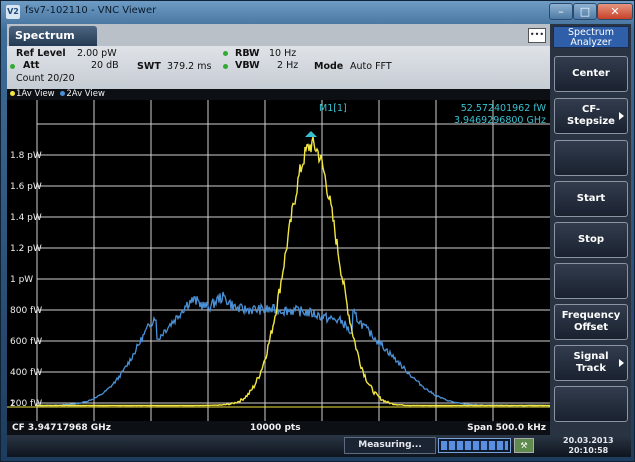 This screenshot has height=462, width=635. I want to click on y-tick-label: 1.8 pW, so click(26, 156).